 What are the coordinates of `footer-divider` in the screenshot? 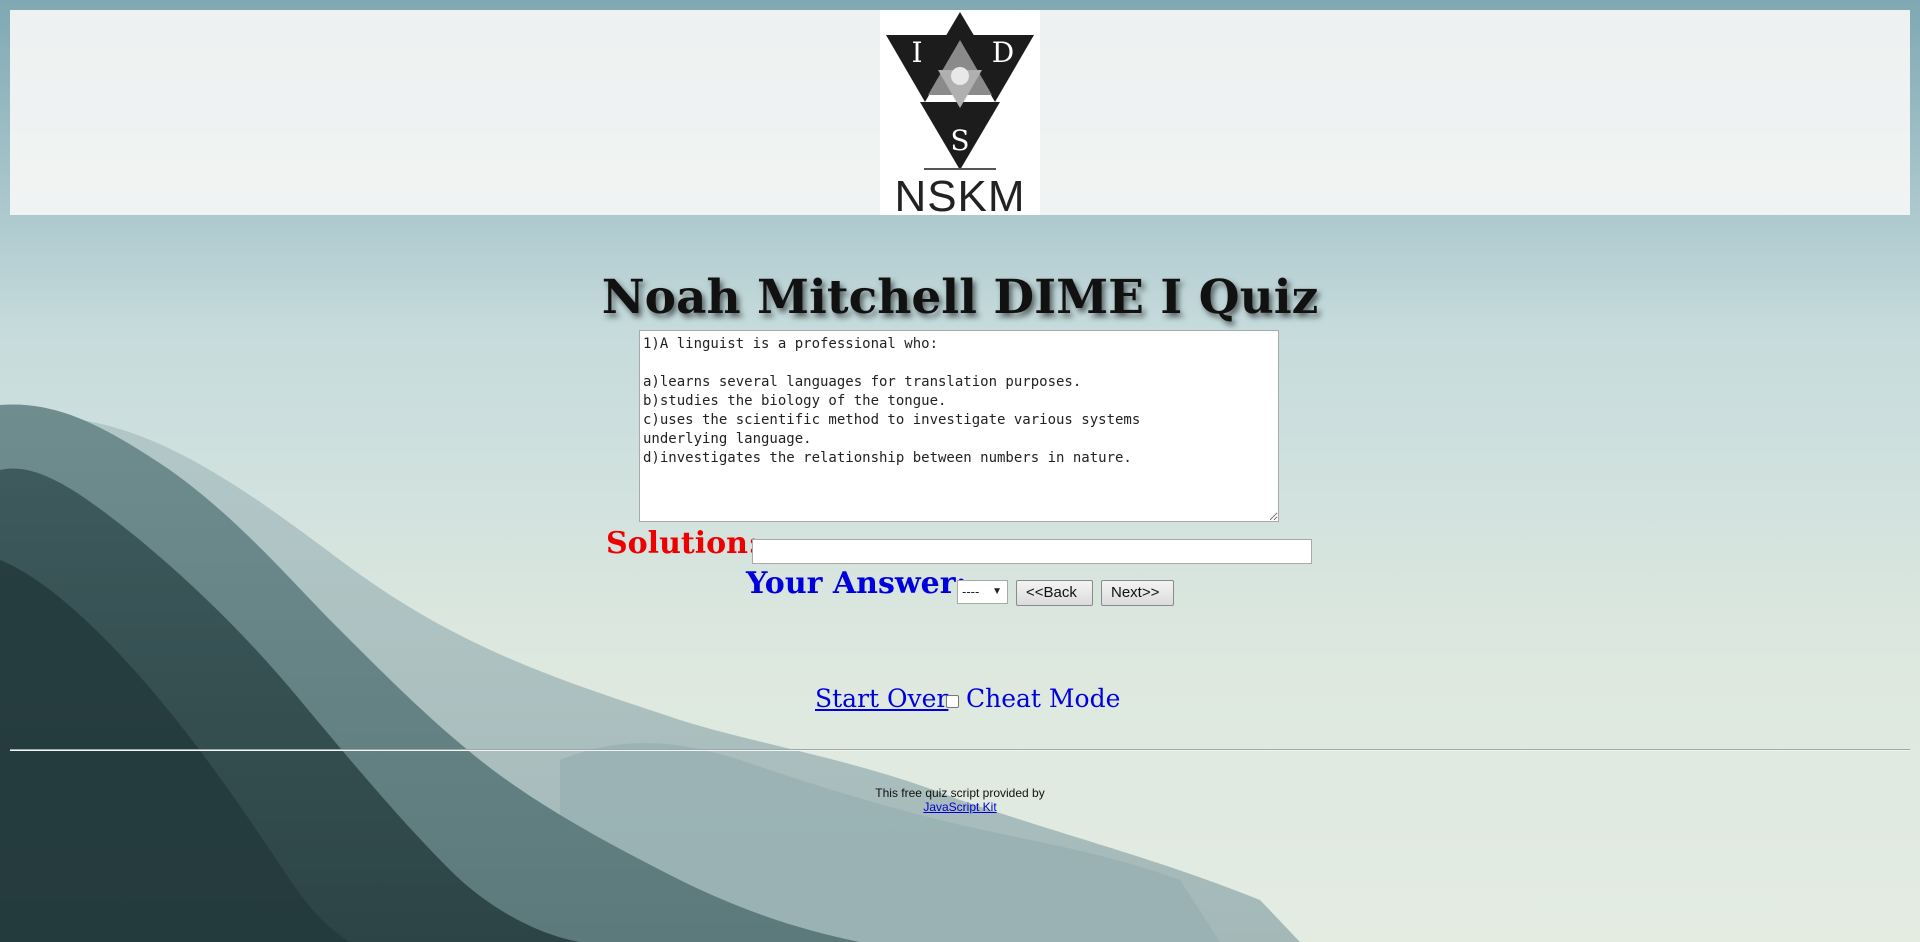 It's located at (960, 750).